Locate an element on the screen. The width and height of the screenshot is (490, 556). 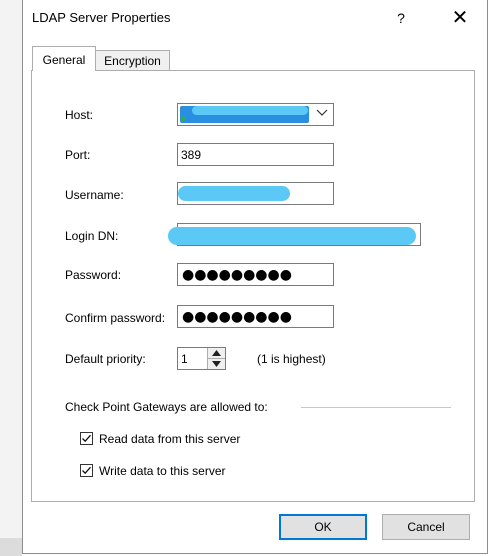
ok-button: OK is located at coordinates (323, 527).